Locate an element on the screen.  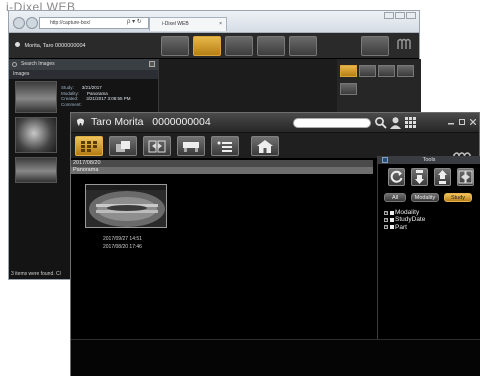
back-icon is located at coordinates (19, 23).